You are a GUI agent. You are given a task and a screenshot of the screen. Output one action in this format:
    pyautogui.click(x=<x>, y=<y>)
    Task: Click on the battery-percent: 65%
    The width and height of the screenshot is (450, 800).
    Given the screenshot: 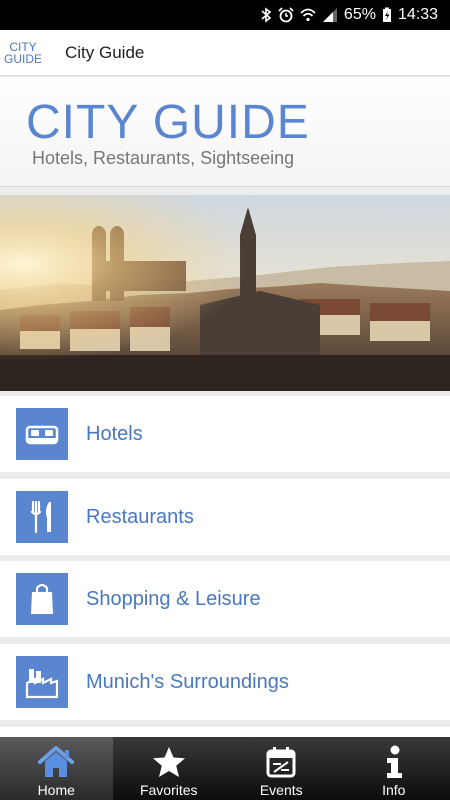 What is the action you would take?
    pyautogui.click(x=359, y=14)
    